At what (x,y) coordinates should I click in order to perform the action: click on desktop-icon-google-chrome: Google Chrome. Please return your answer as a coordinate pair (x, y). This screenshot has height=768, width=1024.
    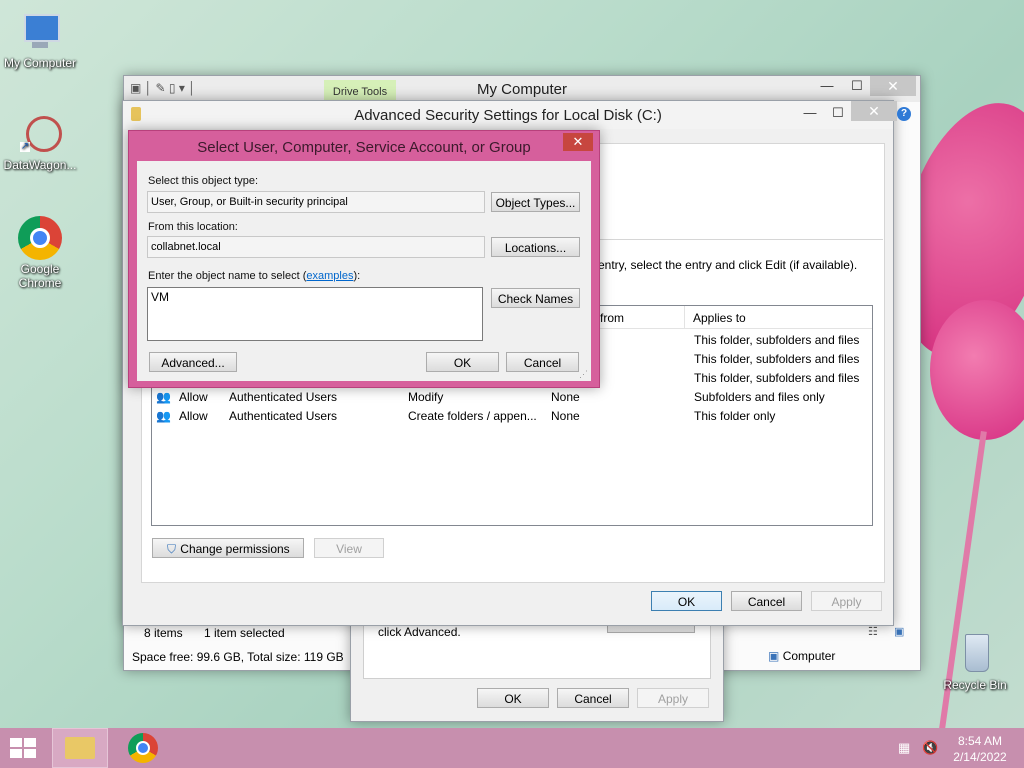
    Looking at the image, I should click on (40, 253).